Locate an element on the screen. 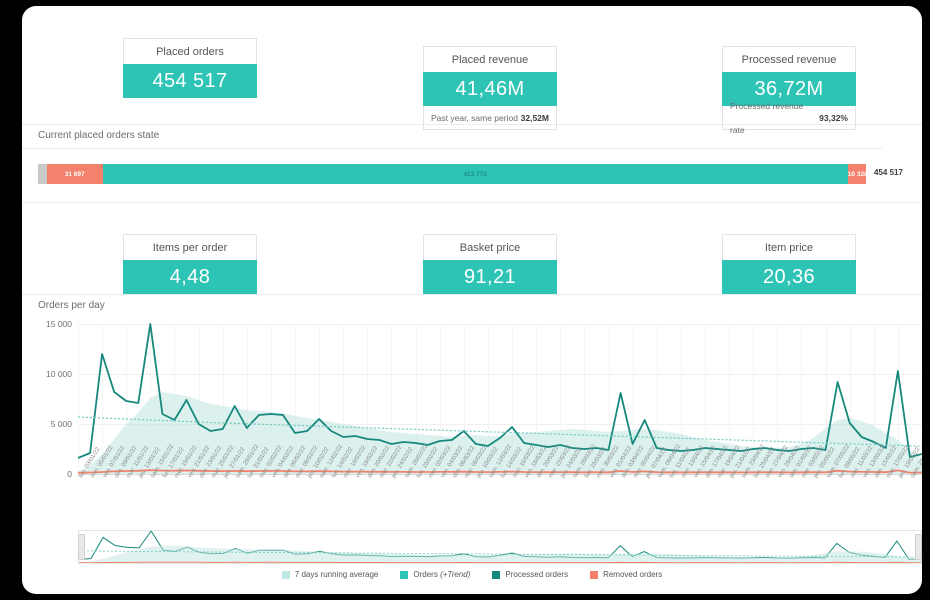 This screenshot has width=930, height=600. navigator-handle-left is located at coordinates (81, 547).